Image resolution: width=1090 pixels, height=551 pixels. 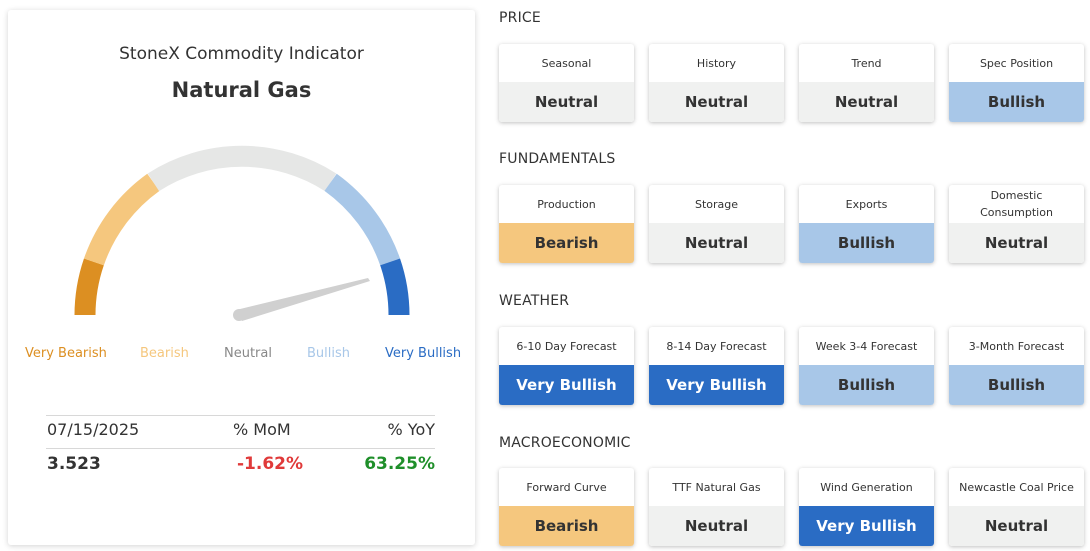 I want to click on card-label: Forward Curve, so click(x=566, y=487).